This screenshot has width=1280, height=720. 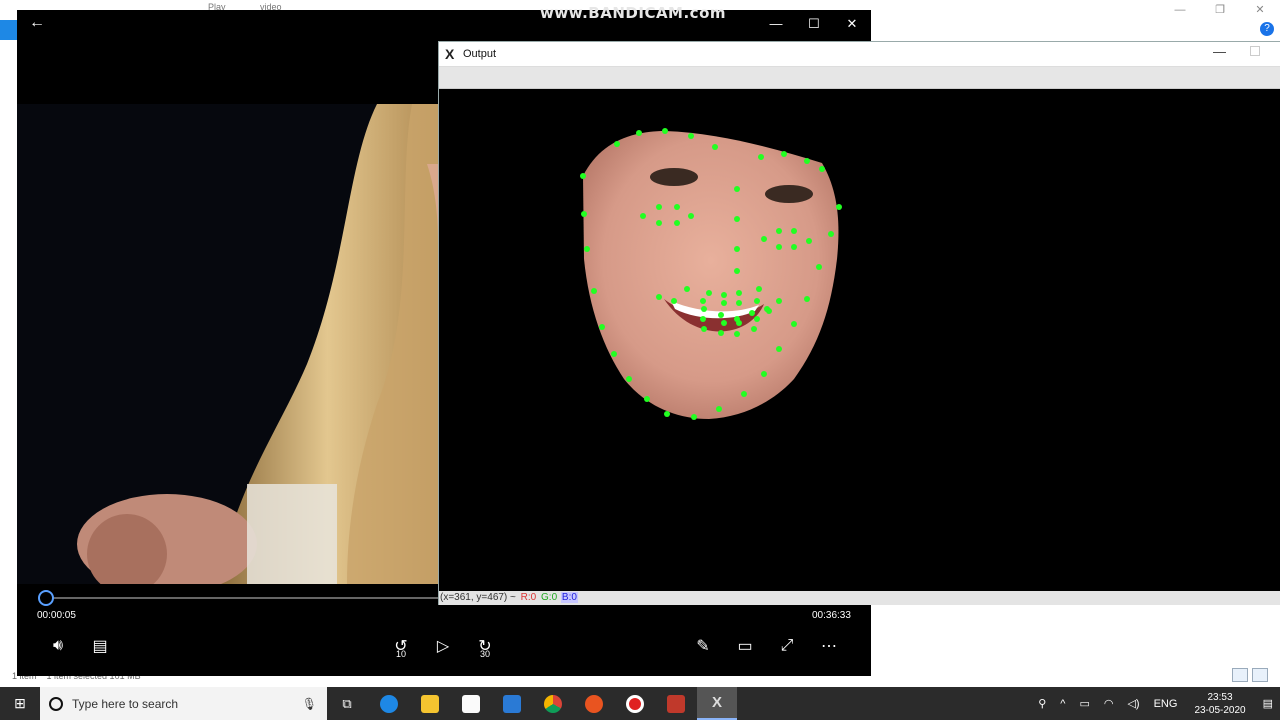 I want to click on chrome-icon, so click(x=553, y=703).